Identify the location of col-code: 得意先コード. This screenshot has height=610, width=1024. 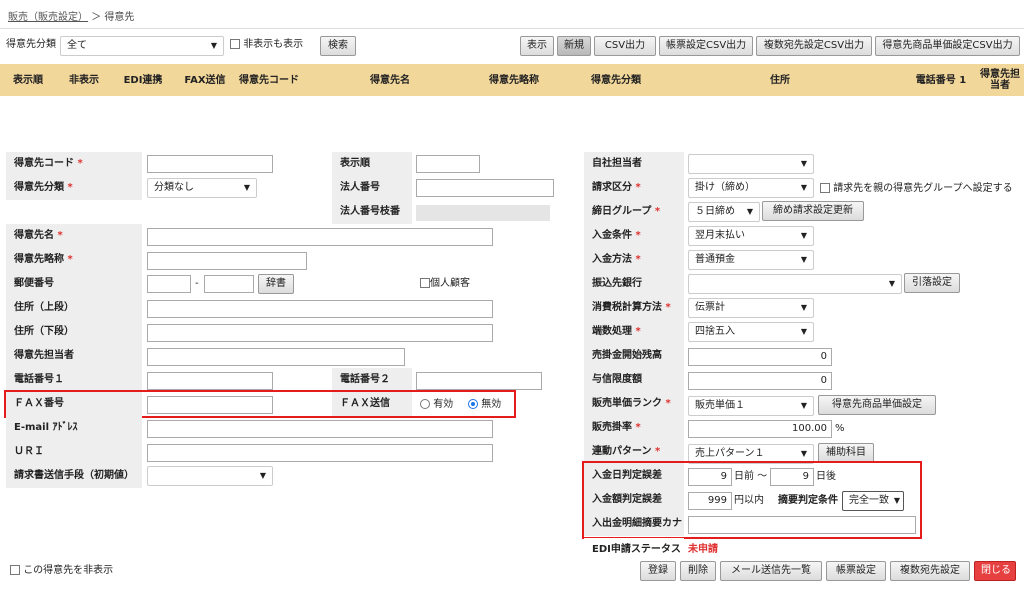
(269, 80).